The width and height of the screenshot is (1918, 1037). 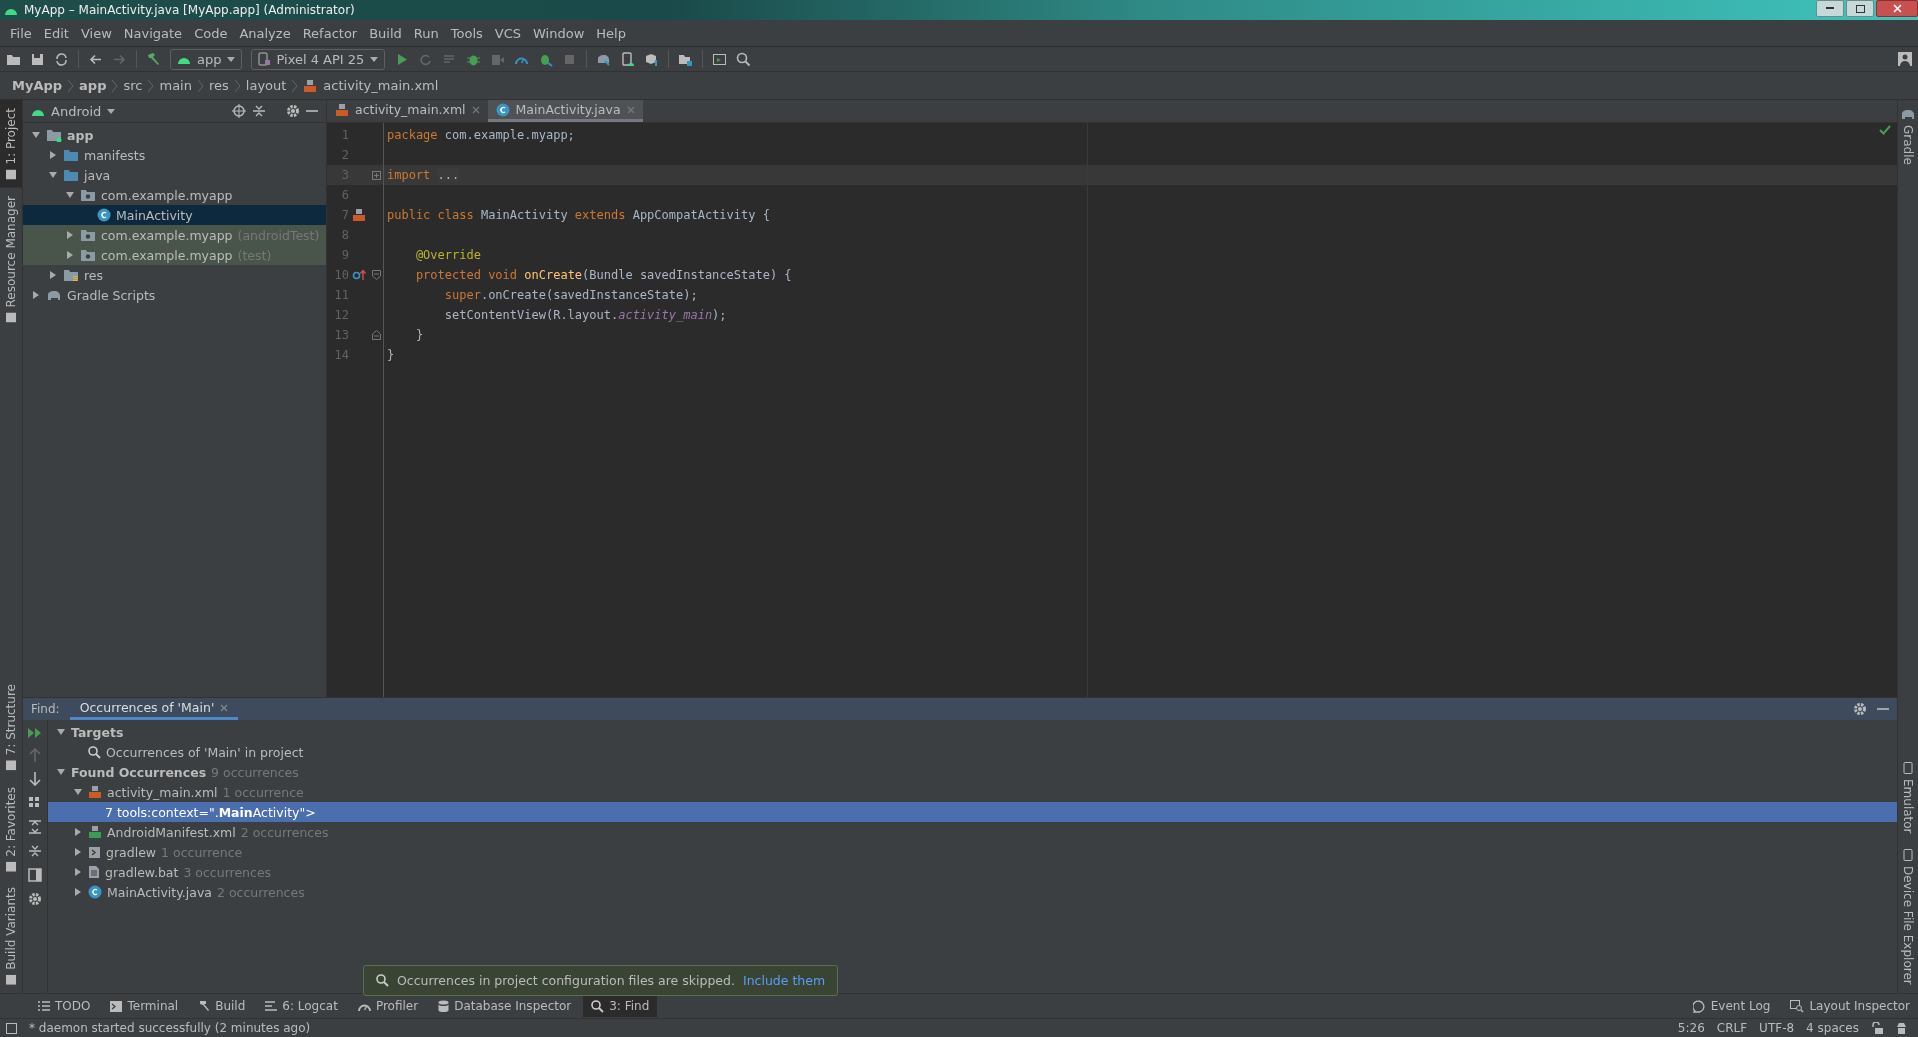 I want to click on fold-end-icon, so click(x=376, y=335).